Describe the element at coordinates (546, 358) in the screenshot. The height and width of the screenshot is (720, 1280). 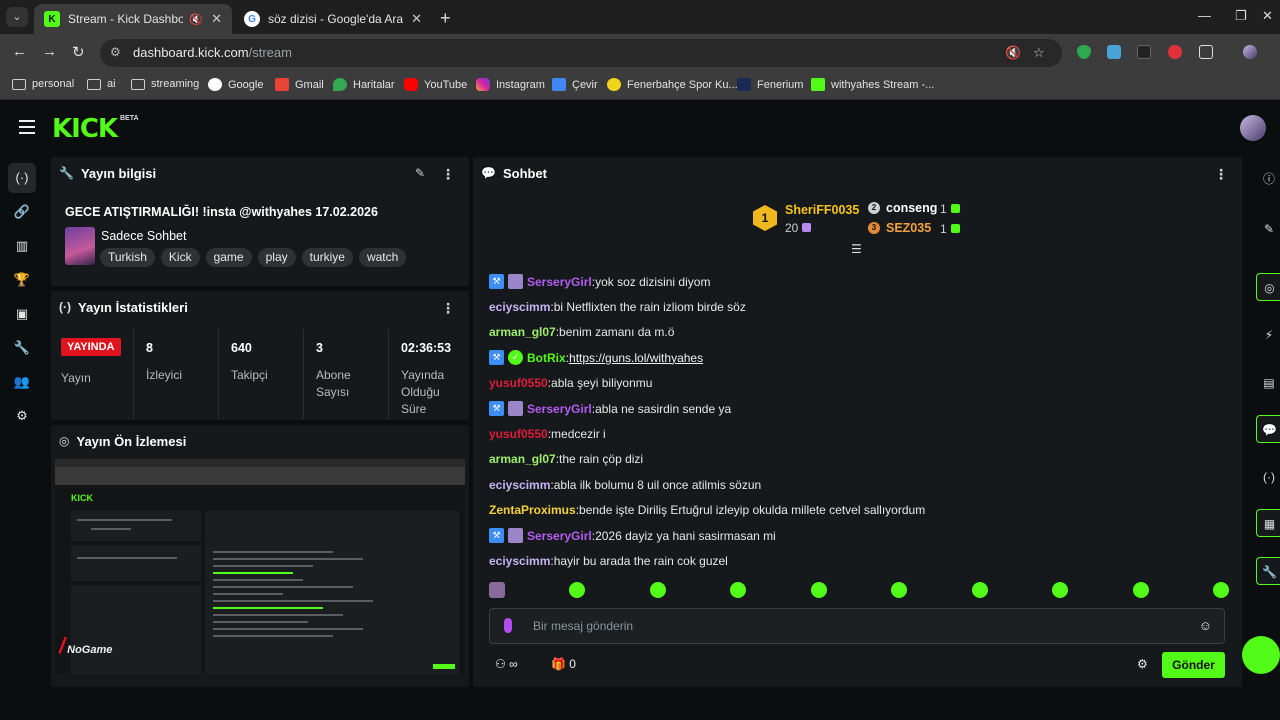
I see `chat-username: BotRix` at that location.